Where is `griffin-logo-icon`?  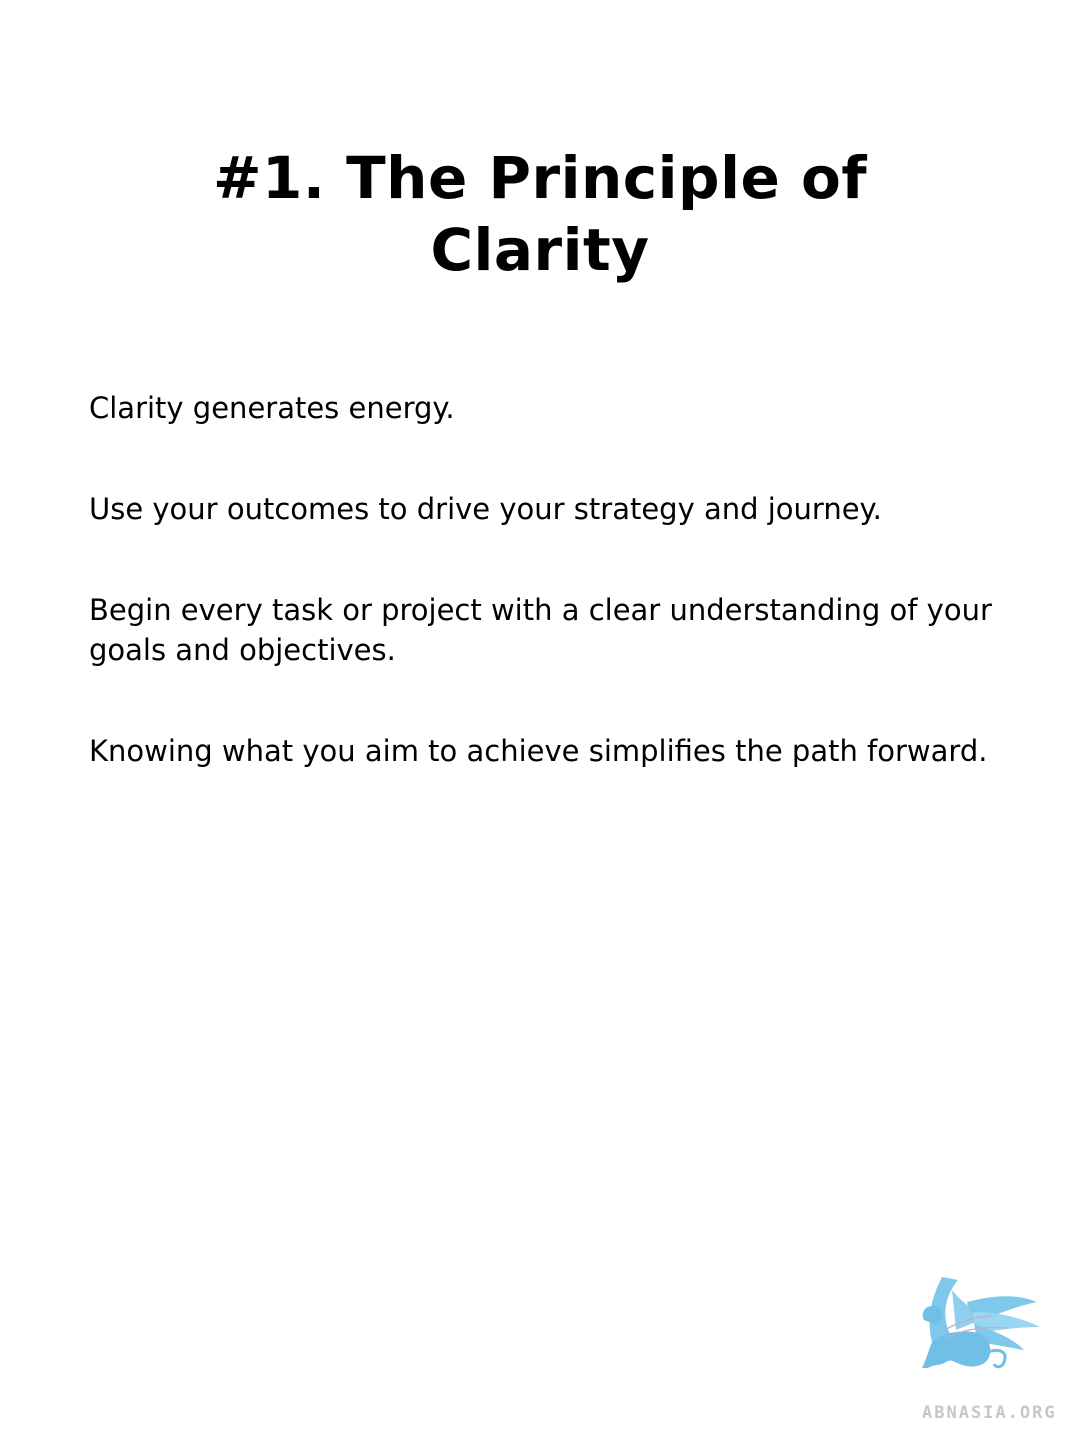
griffin-logo-icon is located at coordinates (979, 1322).